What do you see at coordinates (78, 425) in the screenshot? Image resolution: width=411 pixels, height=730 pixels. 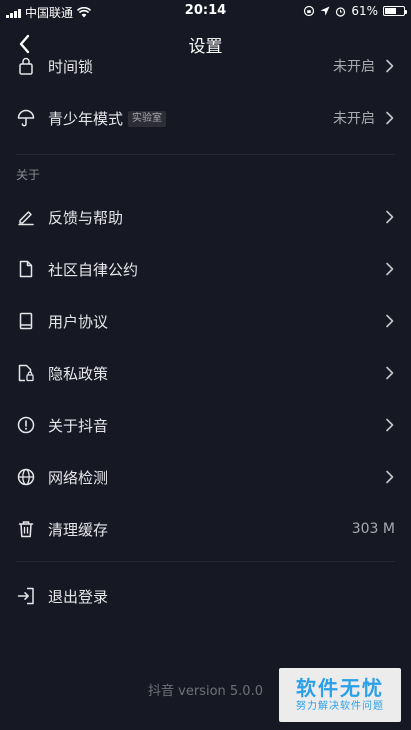 I see `row-label: 关于抖音` at bounding box center [78, 425].